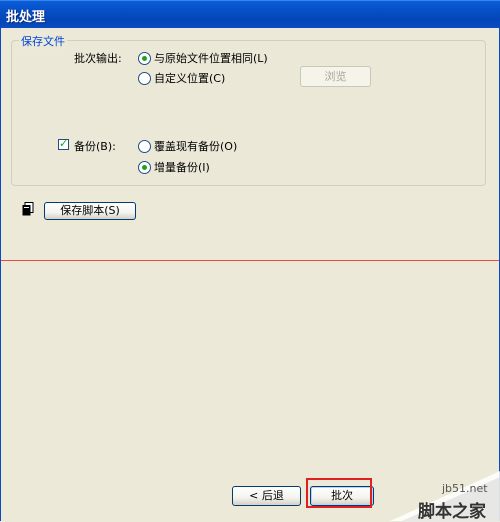 Image resolution: width=500 pixels, height=522 pixels. I want to click on group-legend: 保存文件, so click(43, 41).